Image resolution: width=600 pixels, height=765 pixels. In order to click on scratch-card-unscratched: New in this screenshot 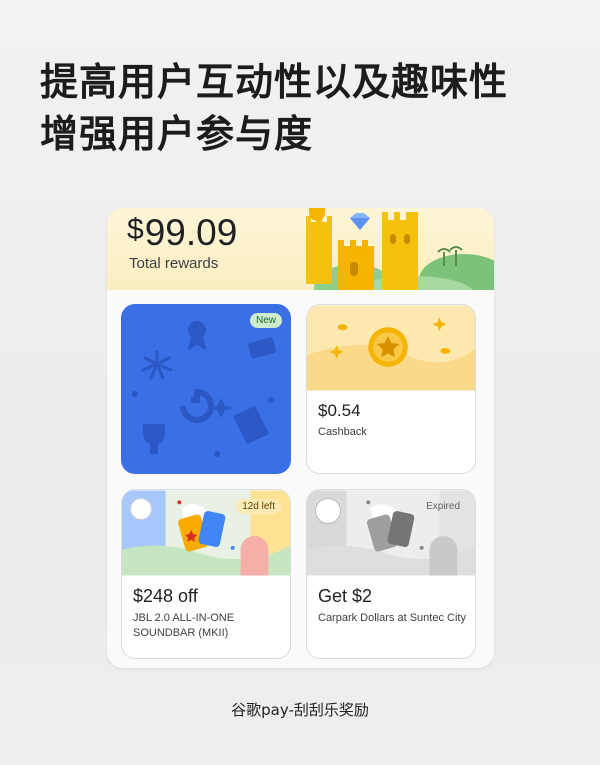, I will do `click(206, 389)`.